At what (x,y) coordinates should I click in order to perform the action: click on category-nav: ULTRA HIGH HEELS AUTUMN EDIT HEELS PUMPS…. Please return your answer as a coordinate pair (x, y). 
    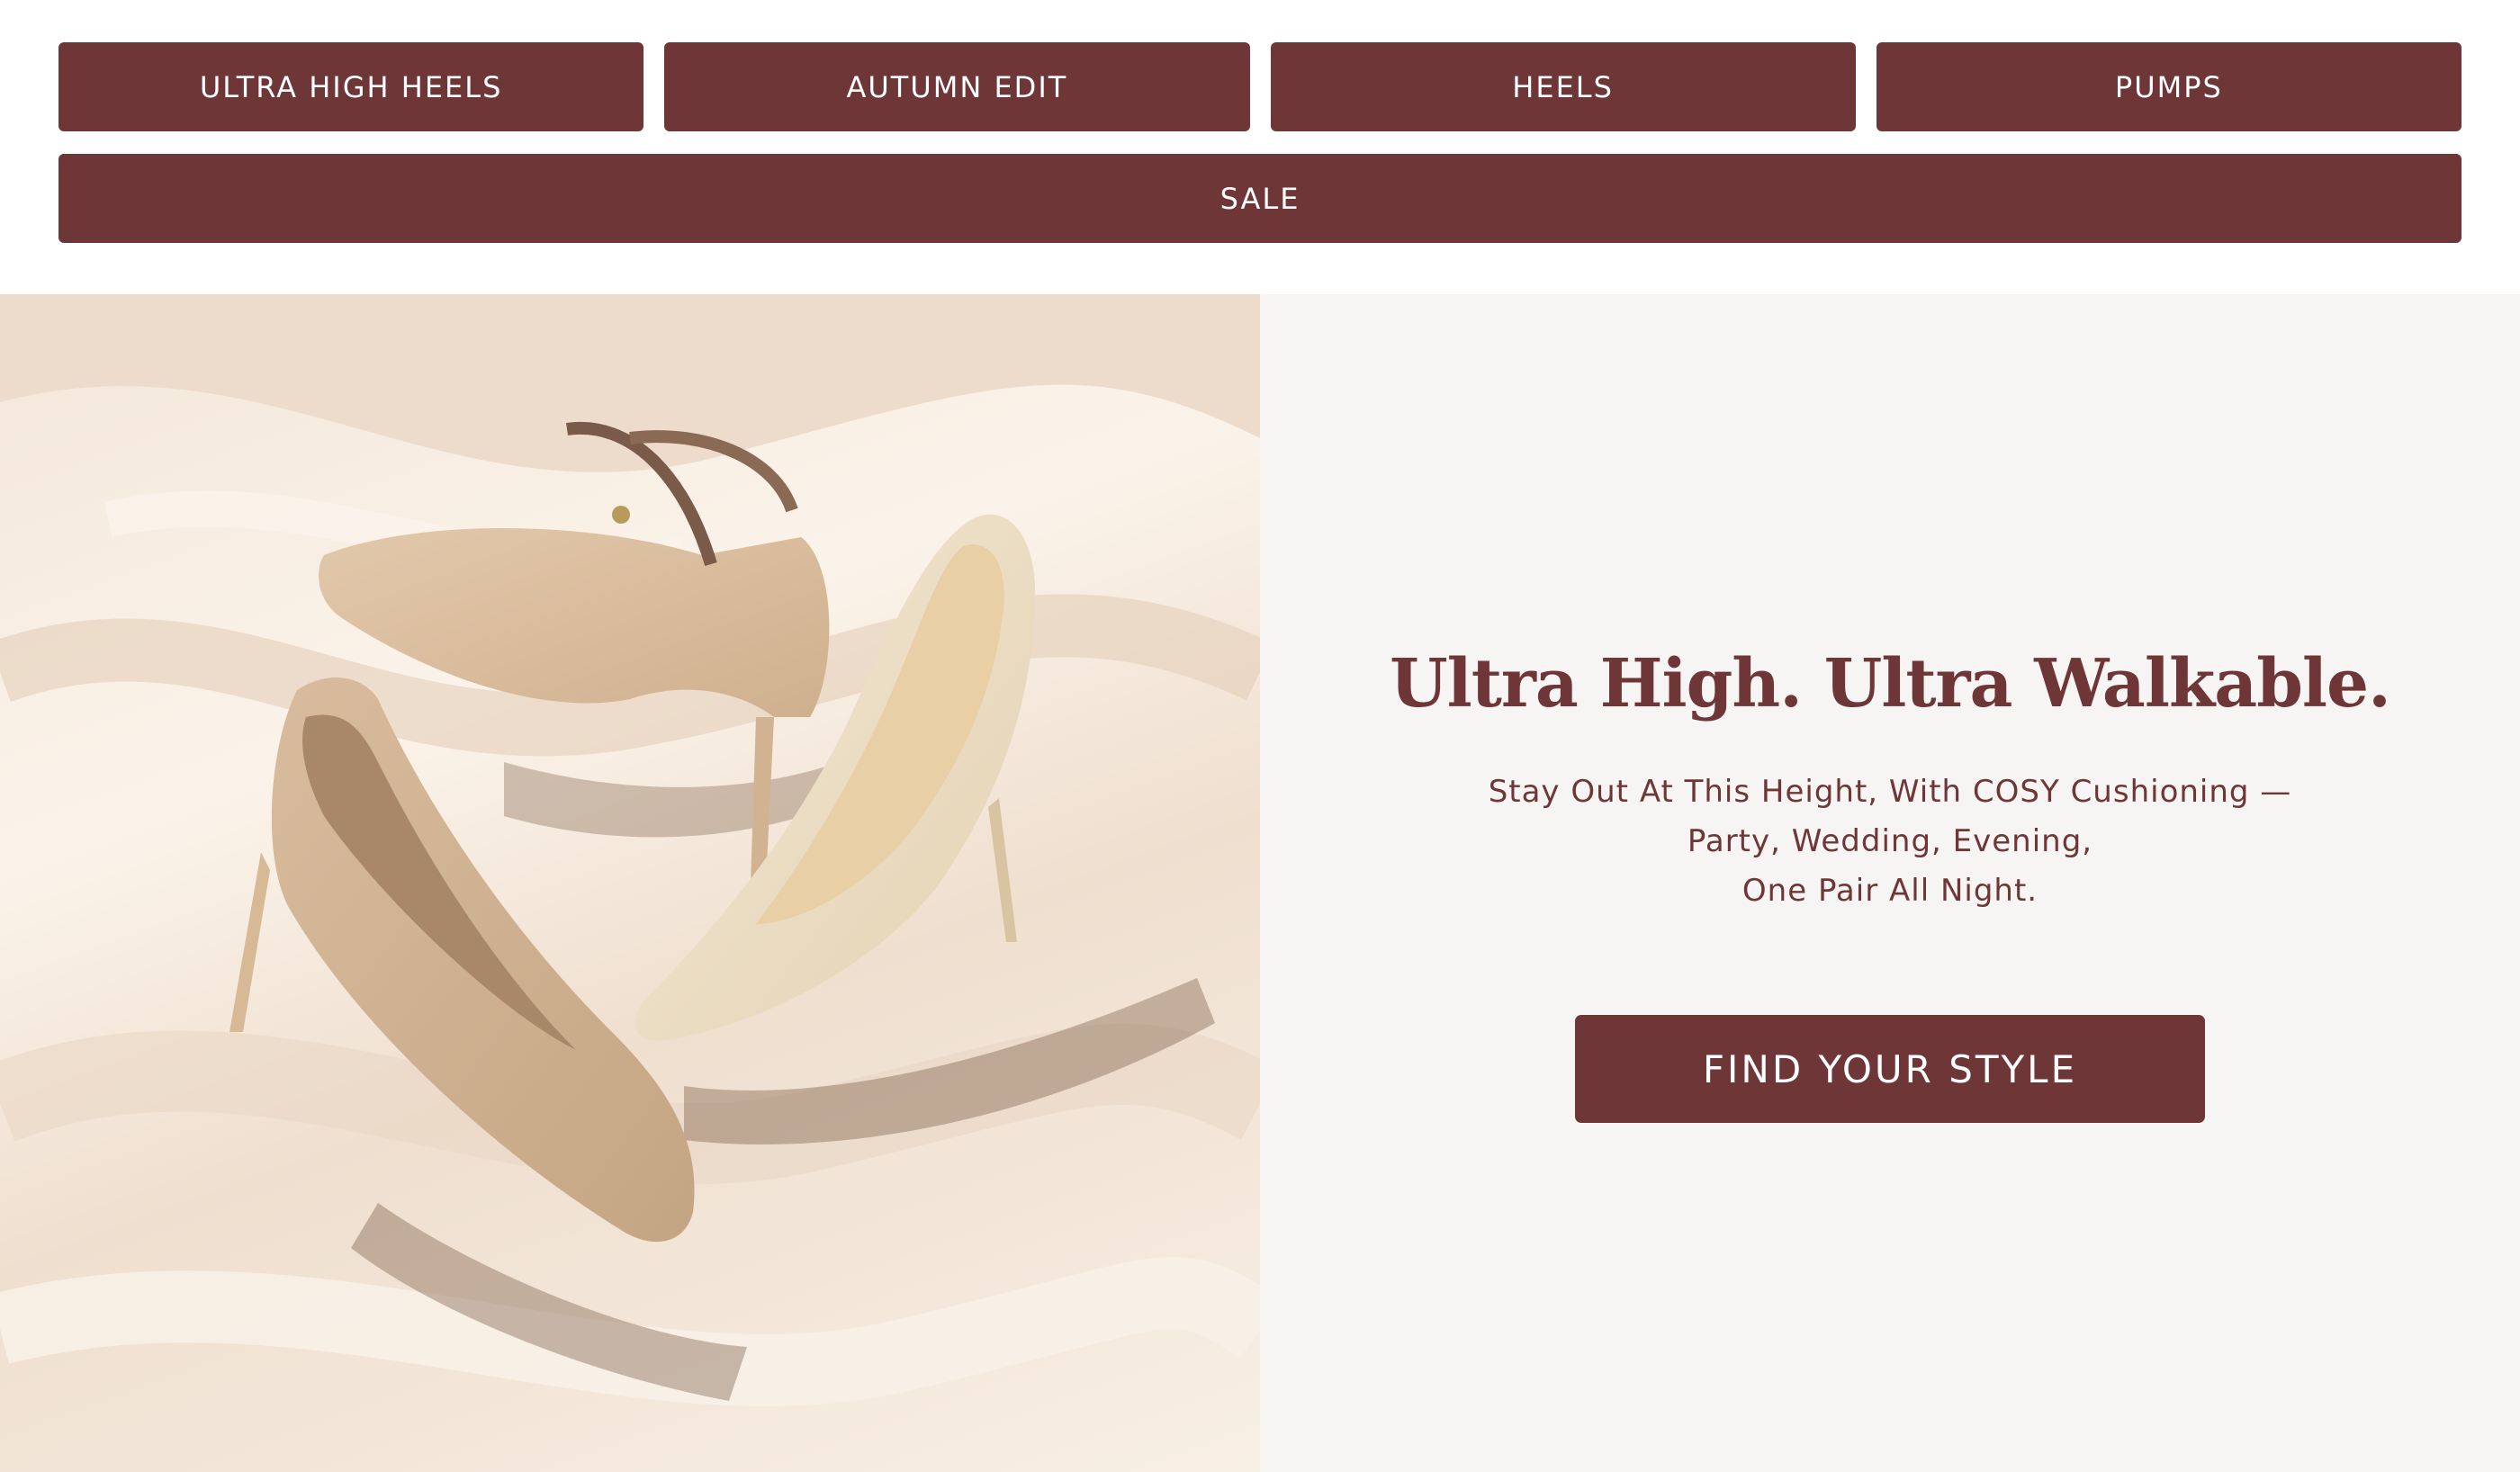
    Looking at the image, I should click on (1260, 143).